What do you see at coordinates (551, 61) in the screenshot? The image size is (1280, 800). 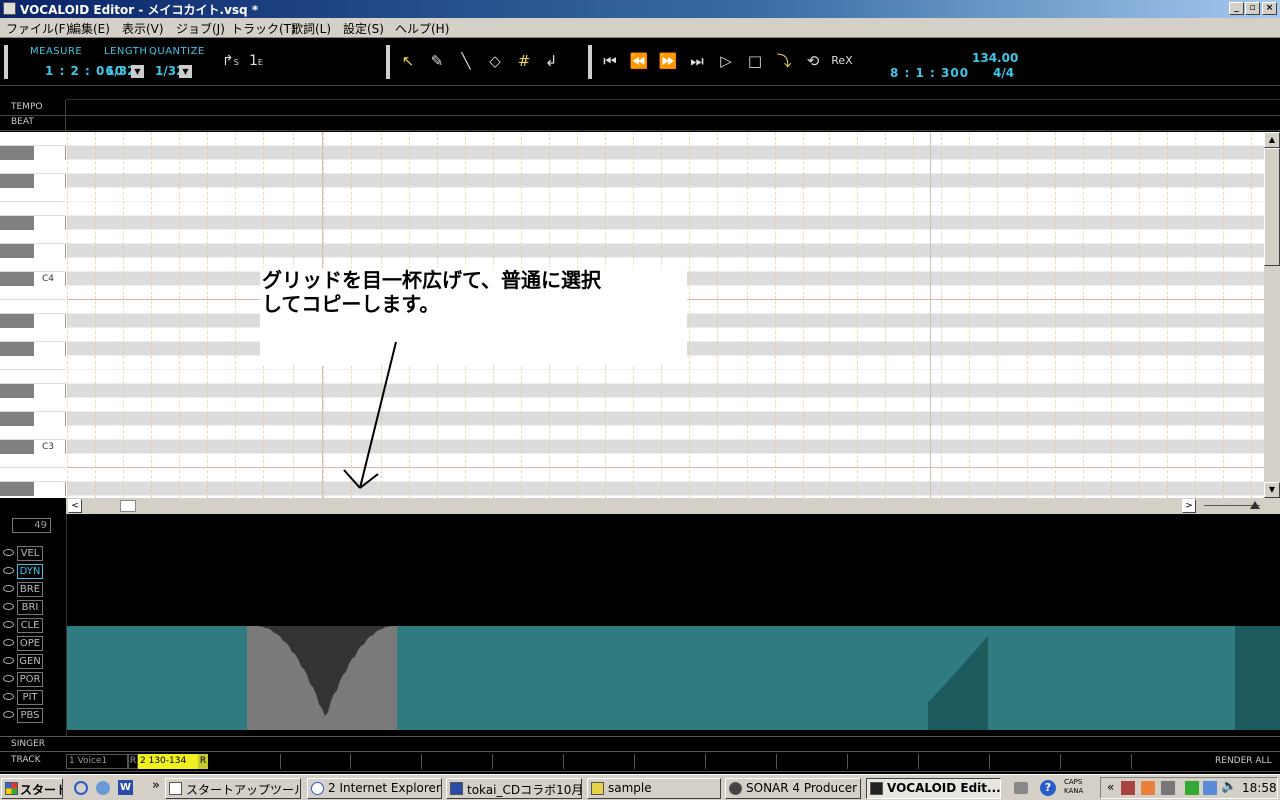 I see `curve-tool-icon: ↲` at bounding box center [551, 61].